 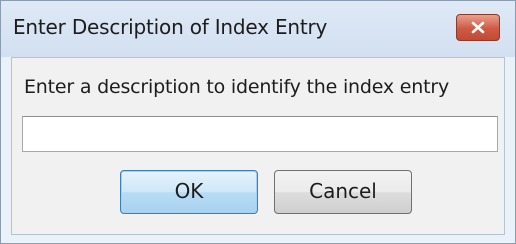 I want to click on close-icon, so click(x=478, y=27).